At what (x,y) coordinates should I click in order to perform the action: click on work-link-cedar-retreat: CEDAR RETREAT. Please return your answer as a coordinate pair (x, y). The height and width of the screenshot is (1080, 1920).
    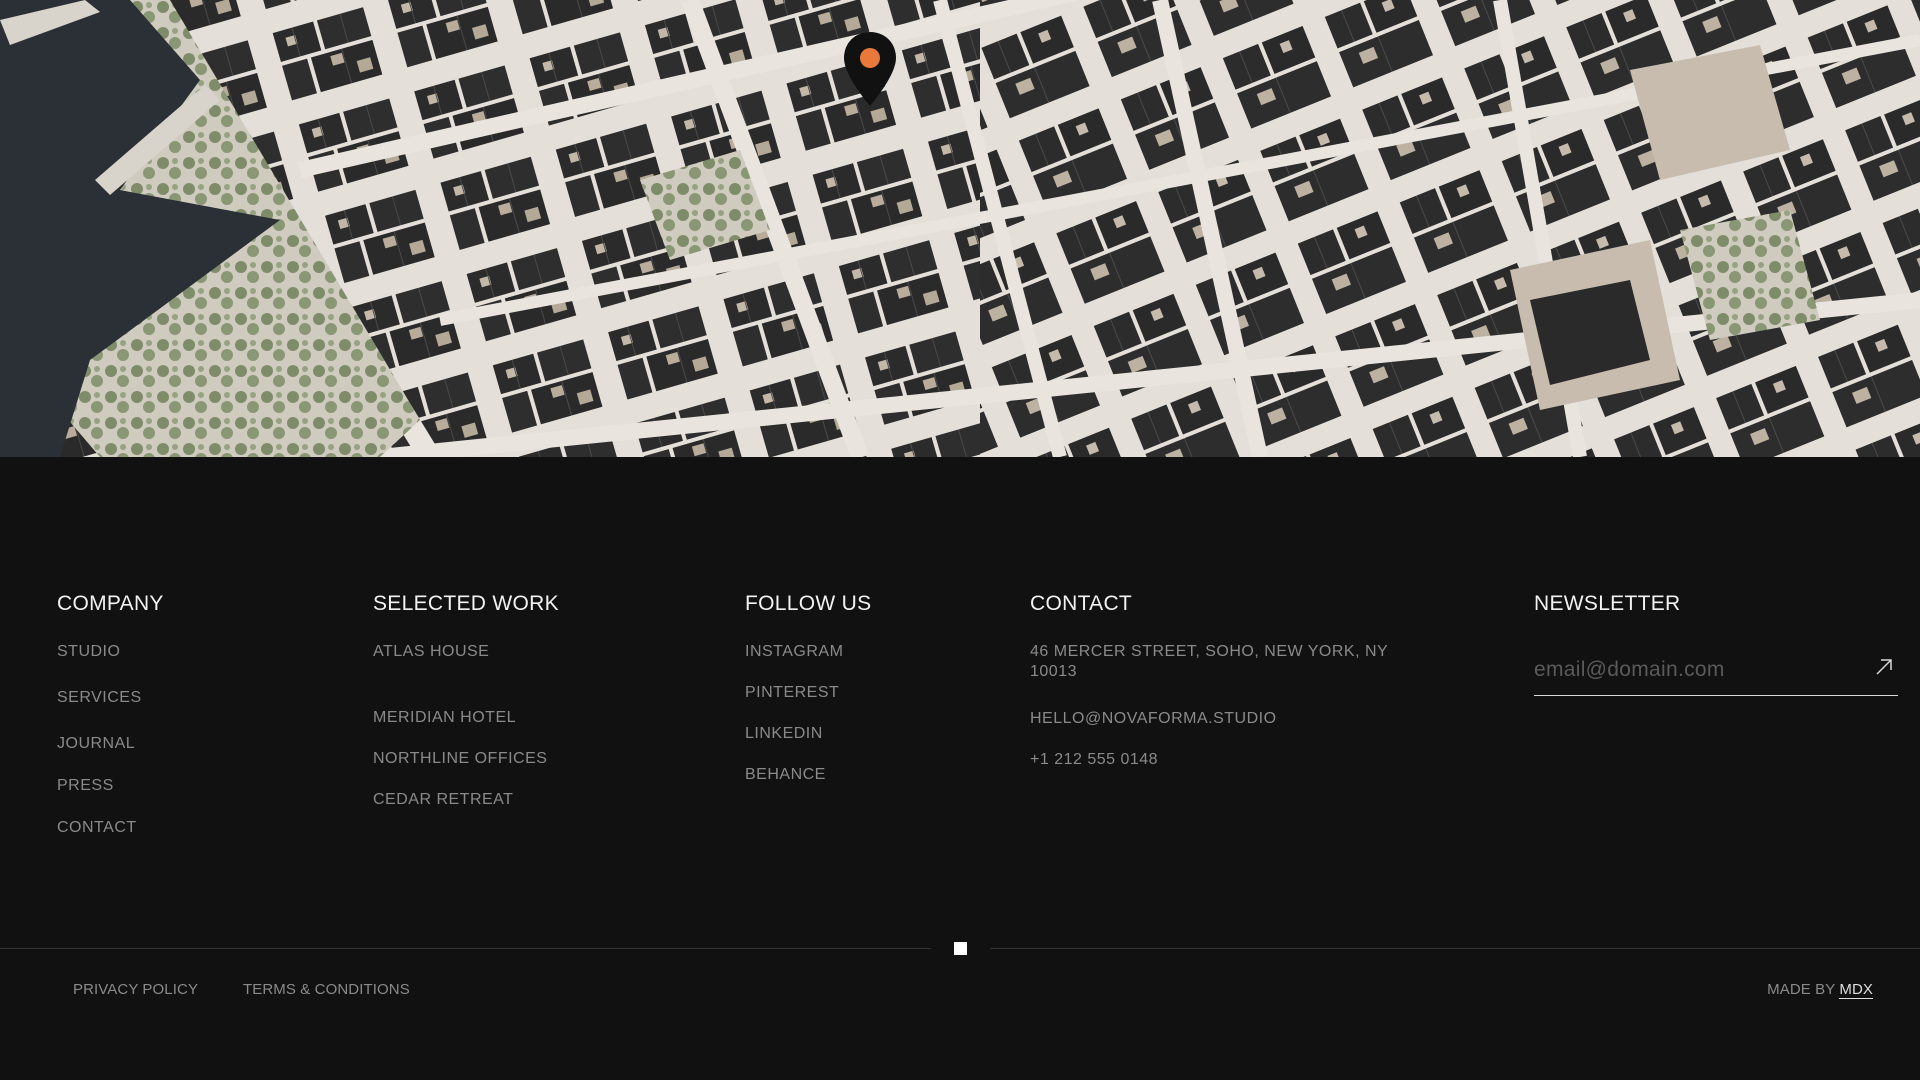
    Looking at the image, I should click on (466, 800).